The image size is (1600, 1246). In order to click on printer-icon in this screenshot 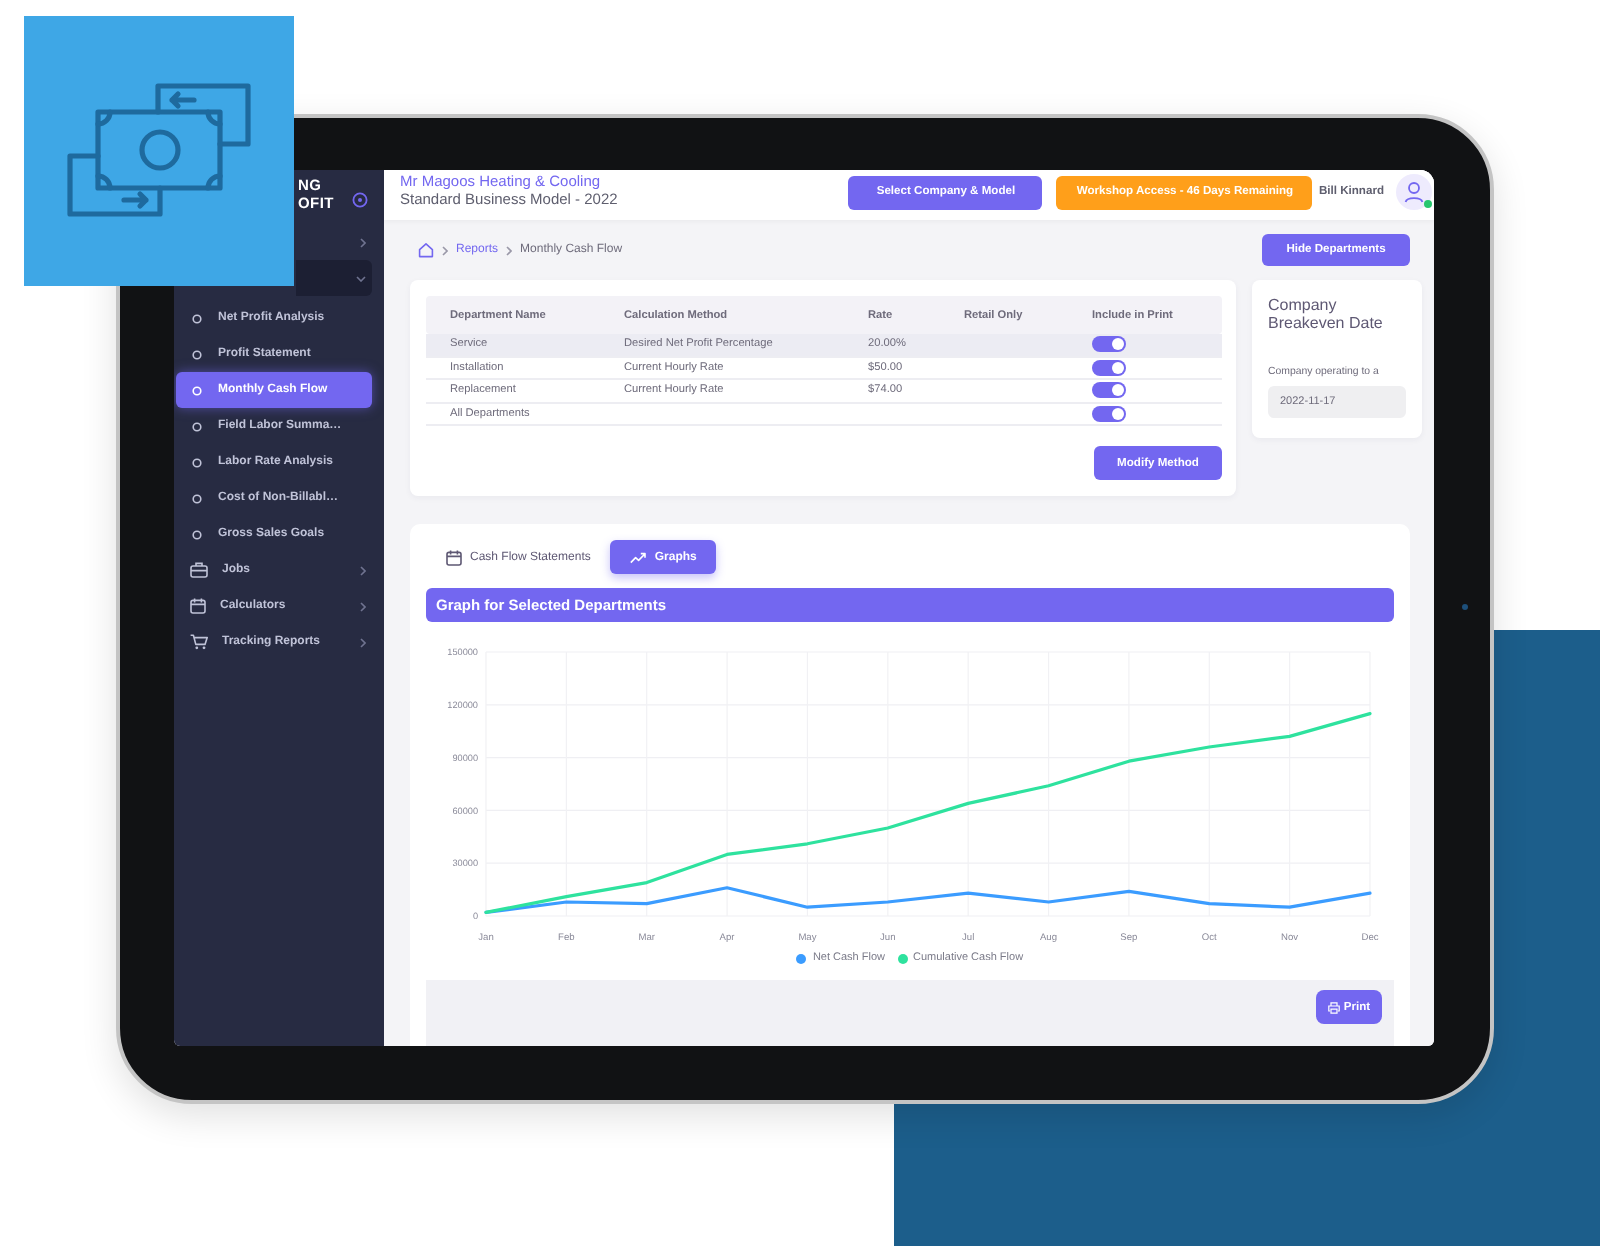, I will do `click(1333, 1007)`.